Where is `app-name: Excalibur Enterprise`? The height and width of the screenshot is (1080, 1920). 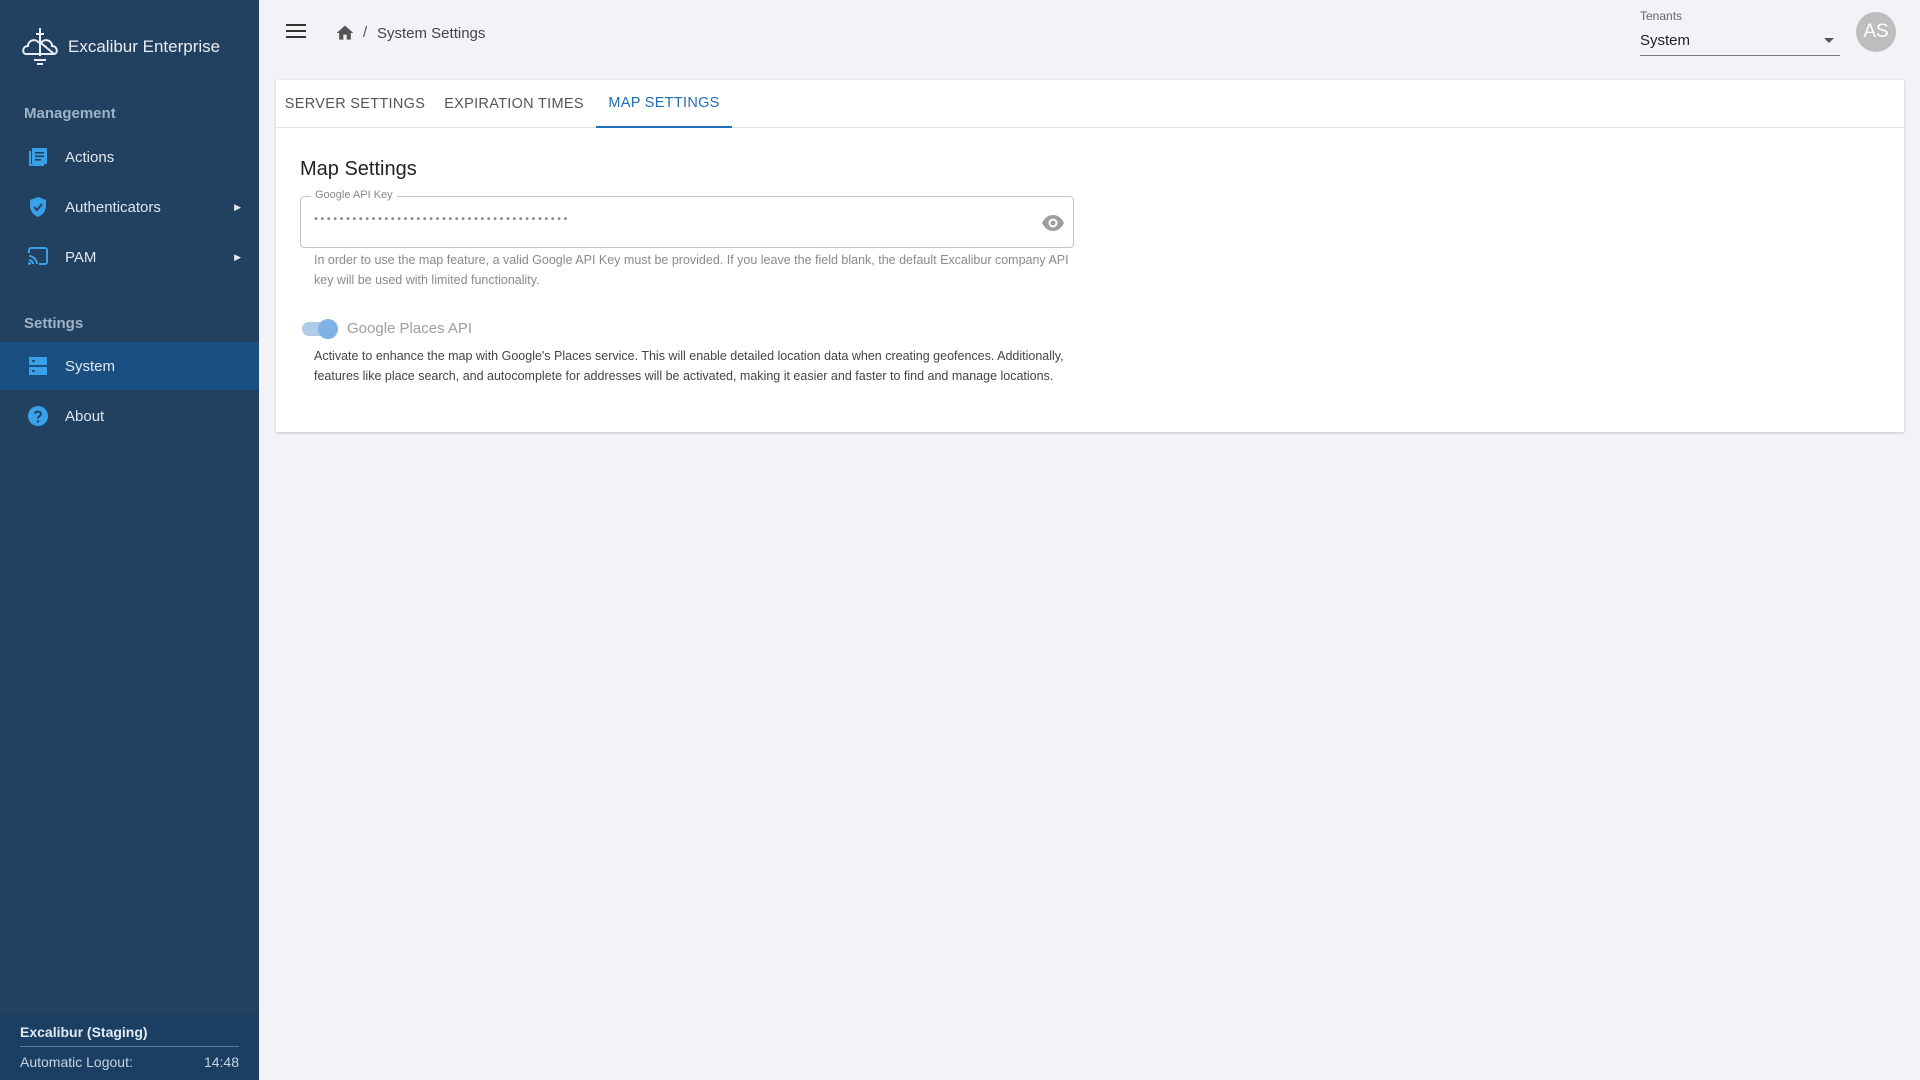
app-name: Excalibur Enterprise is located at coordinates (144, 46).